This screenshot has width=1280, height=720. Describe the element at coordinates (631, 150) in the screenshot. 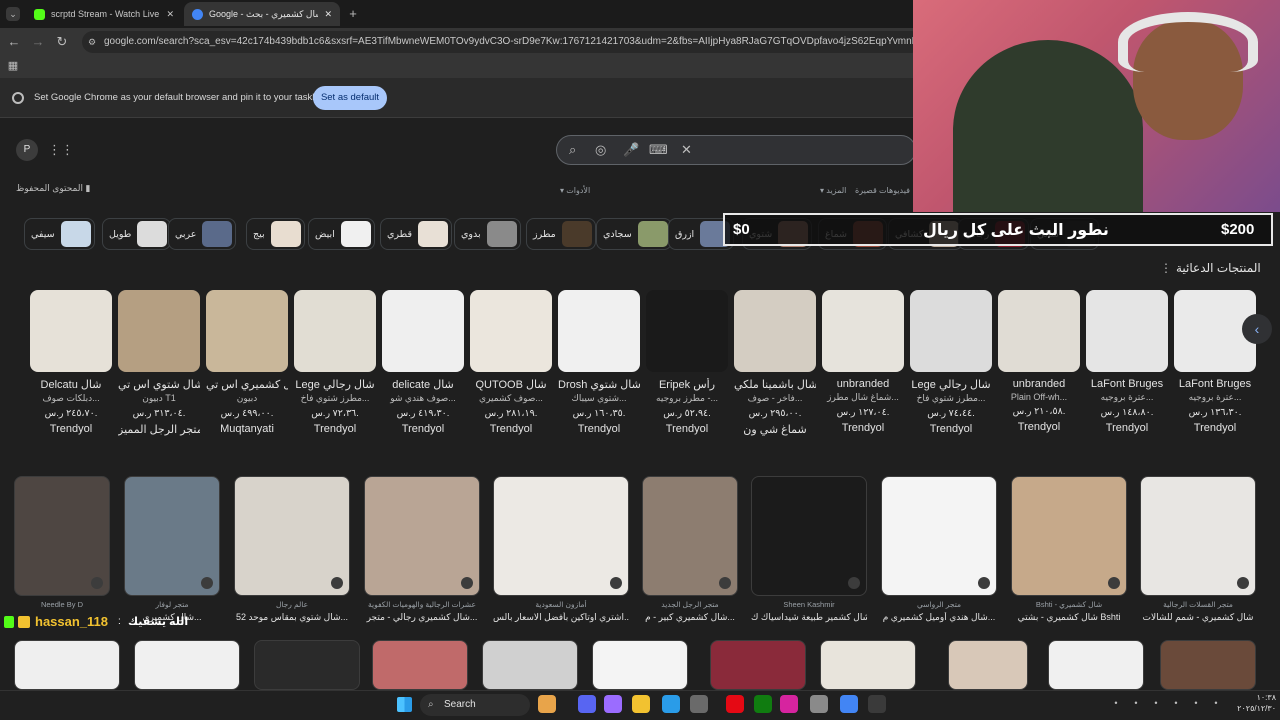

I see `mic-icon: 🎤` at that location.